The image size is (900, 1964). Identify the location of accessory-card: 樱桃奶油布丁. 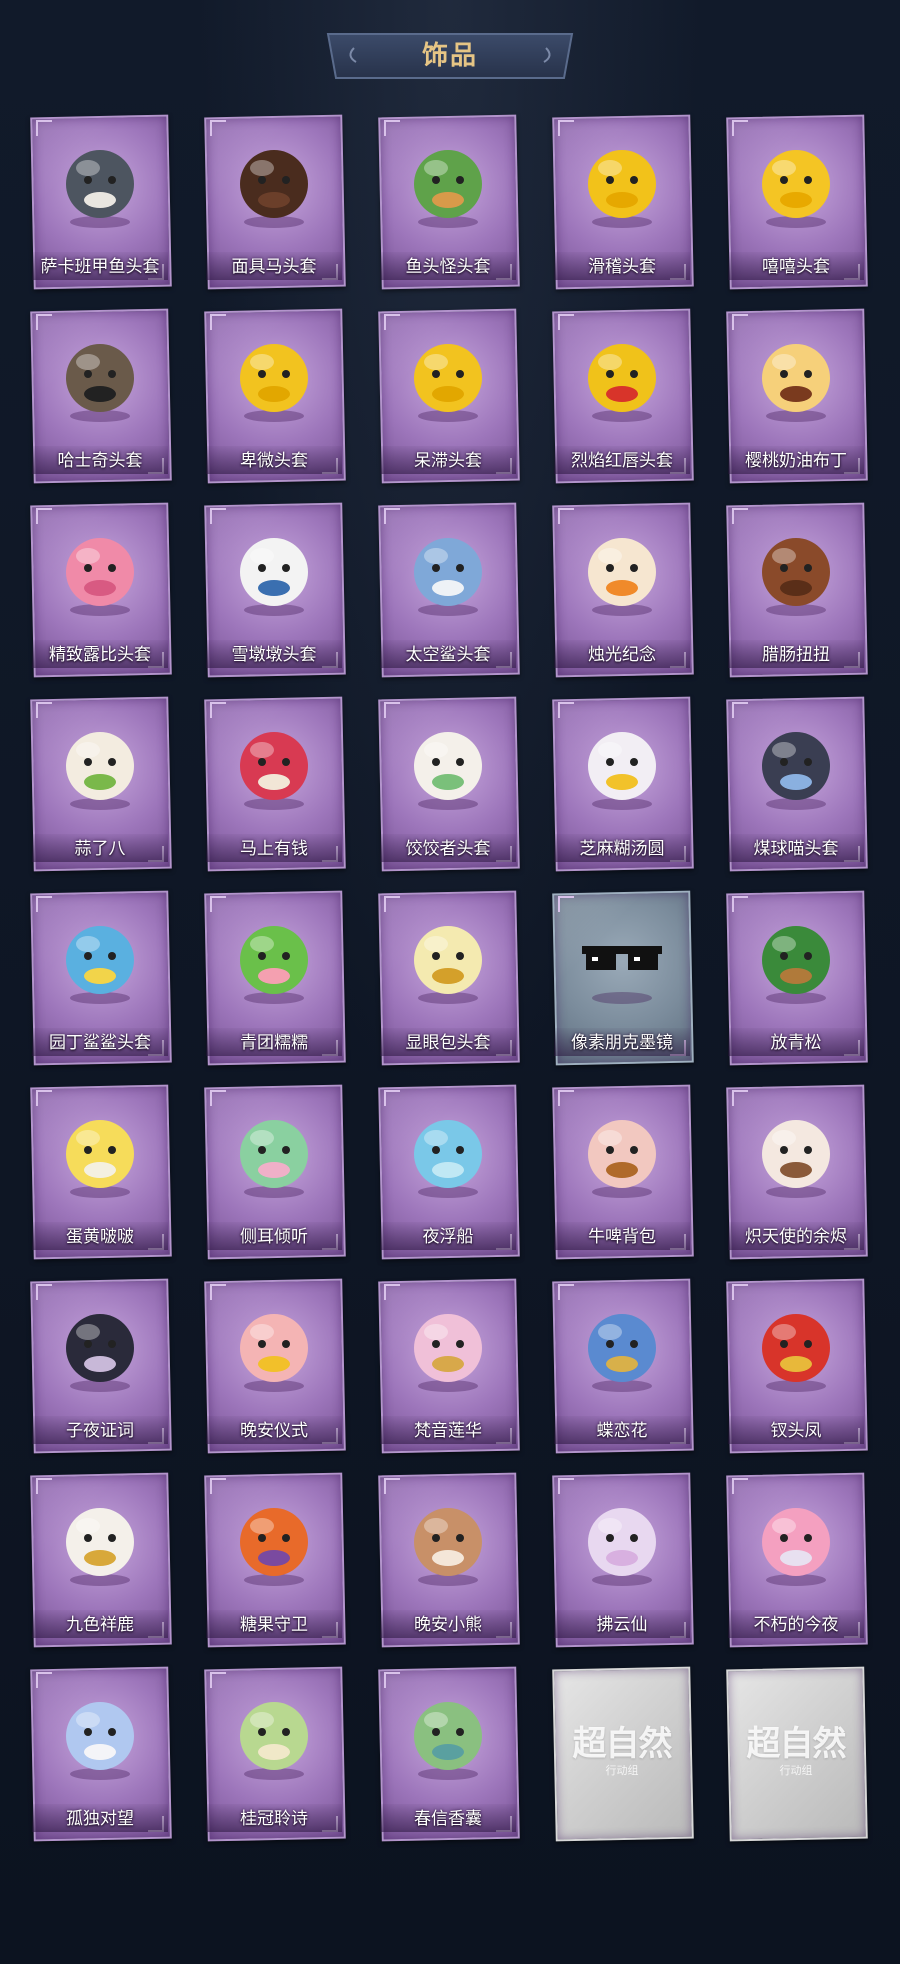
(796, 396).